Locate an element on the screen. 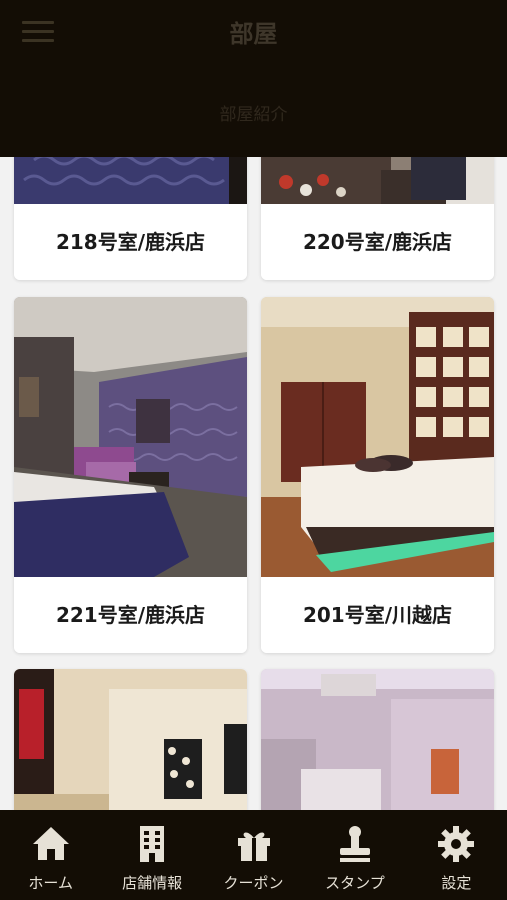  gear-icon is located at coordinates (456, 844).